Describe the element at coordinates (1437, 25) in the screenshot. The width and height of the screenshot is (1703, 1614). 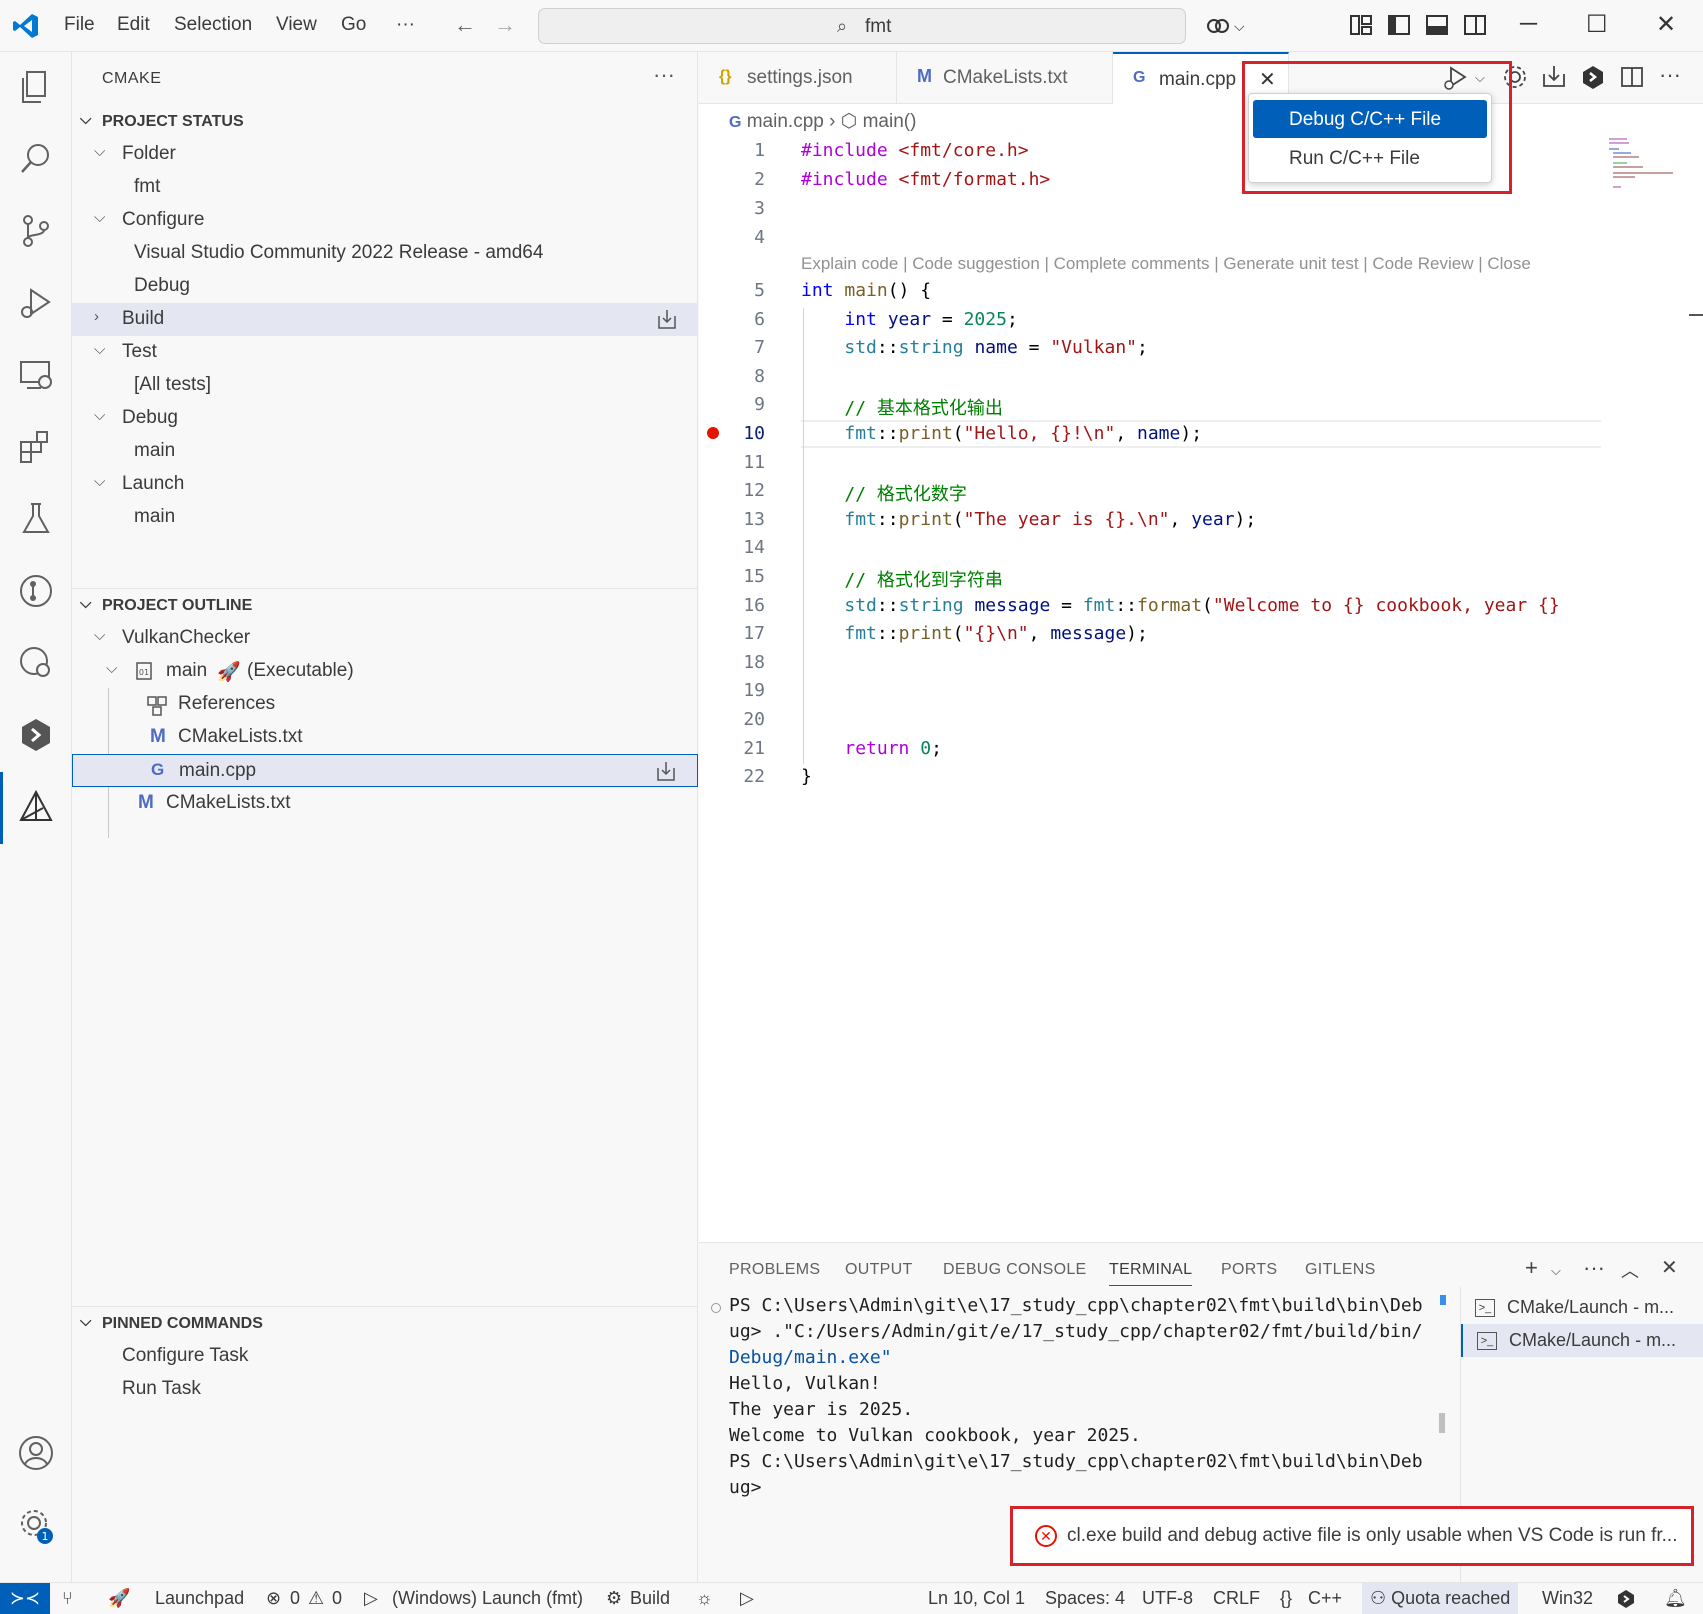
I see `toggle-panel-icon` at that location.